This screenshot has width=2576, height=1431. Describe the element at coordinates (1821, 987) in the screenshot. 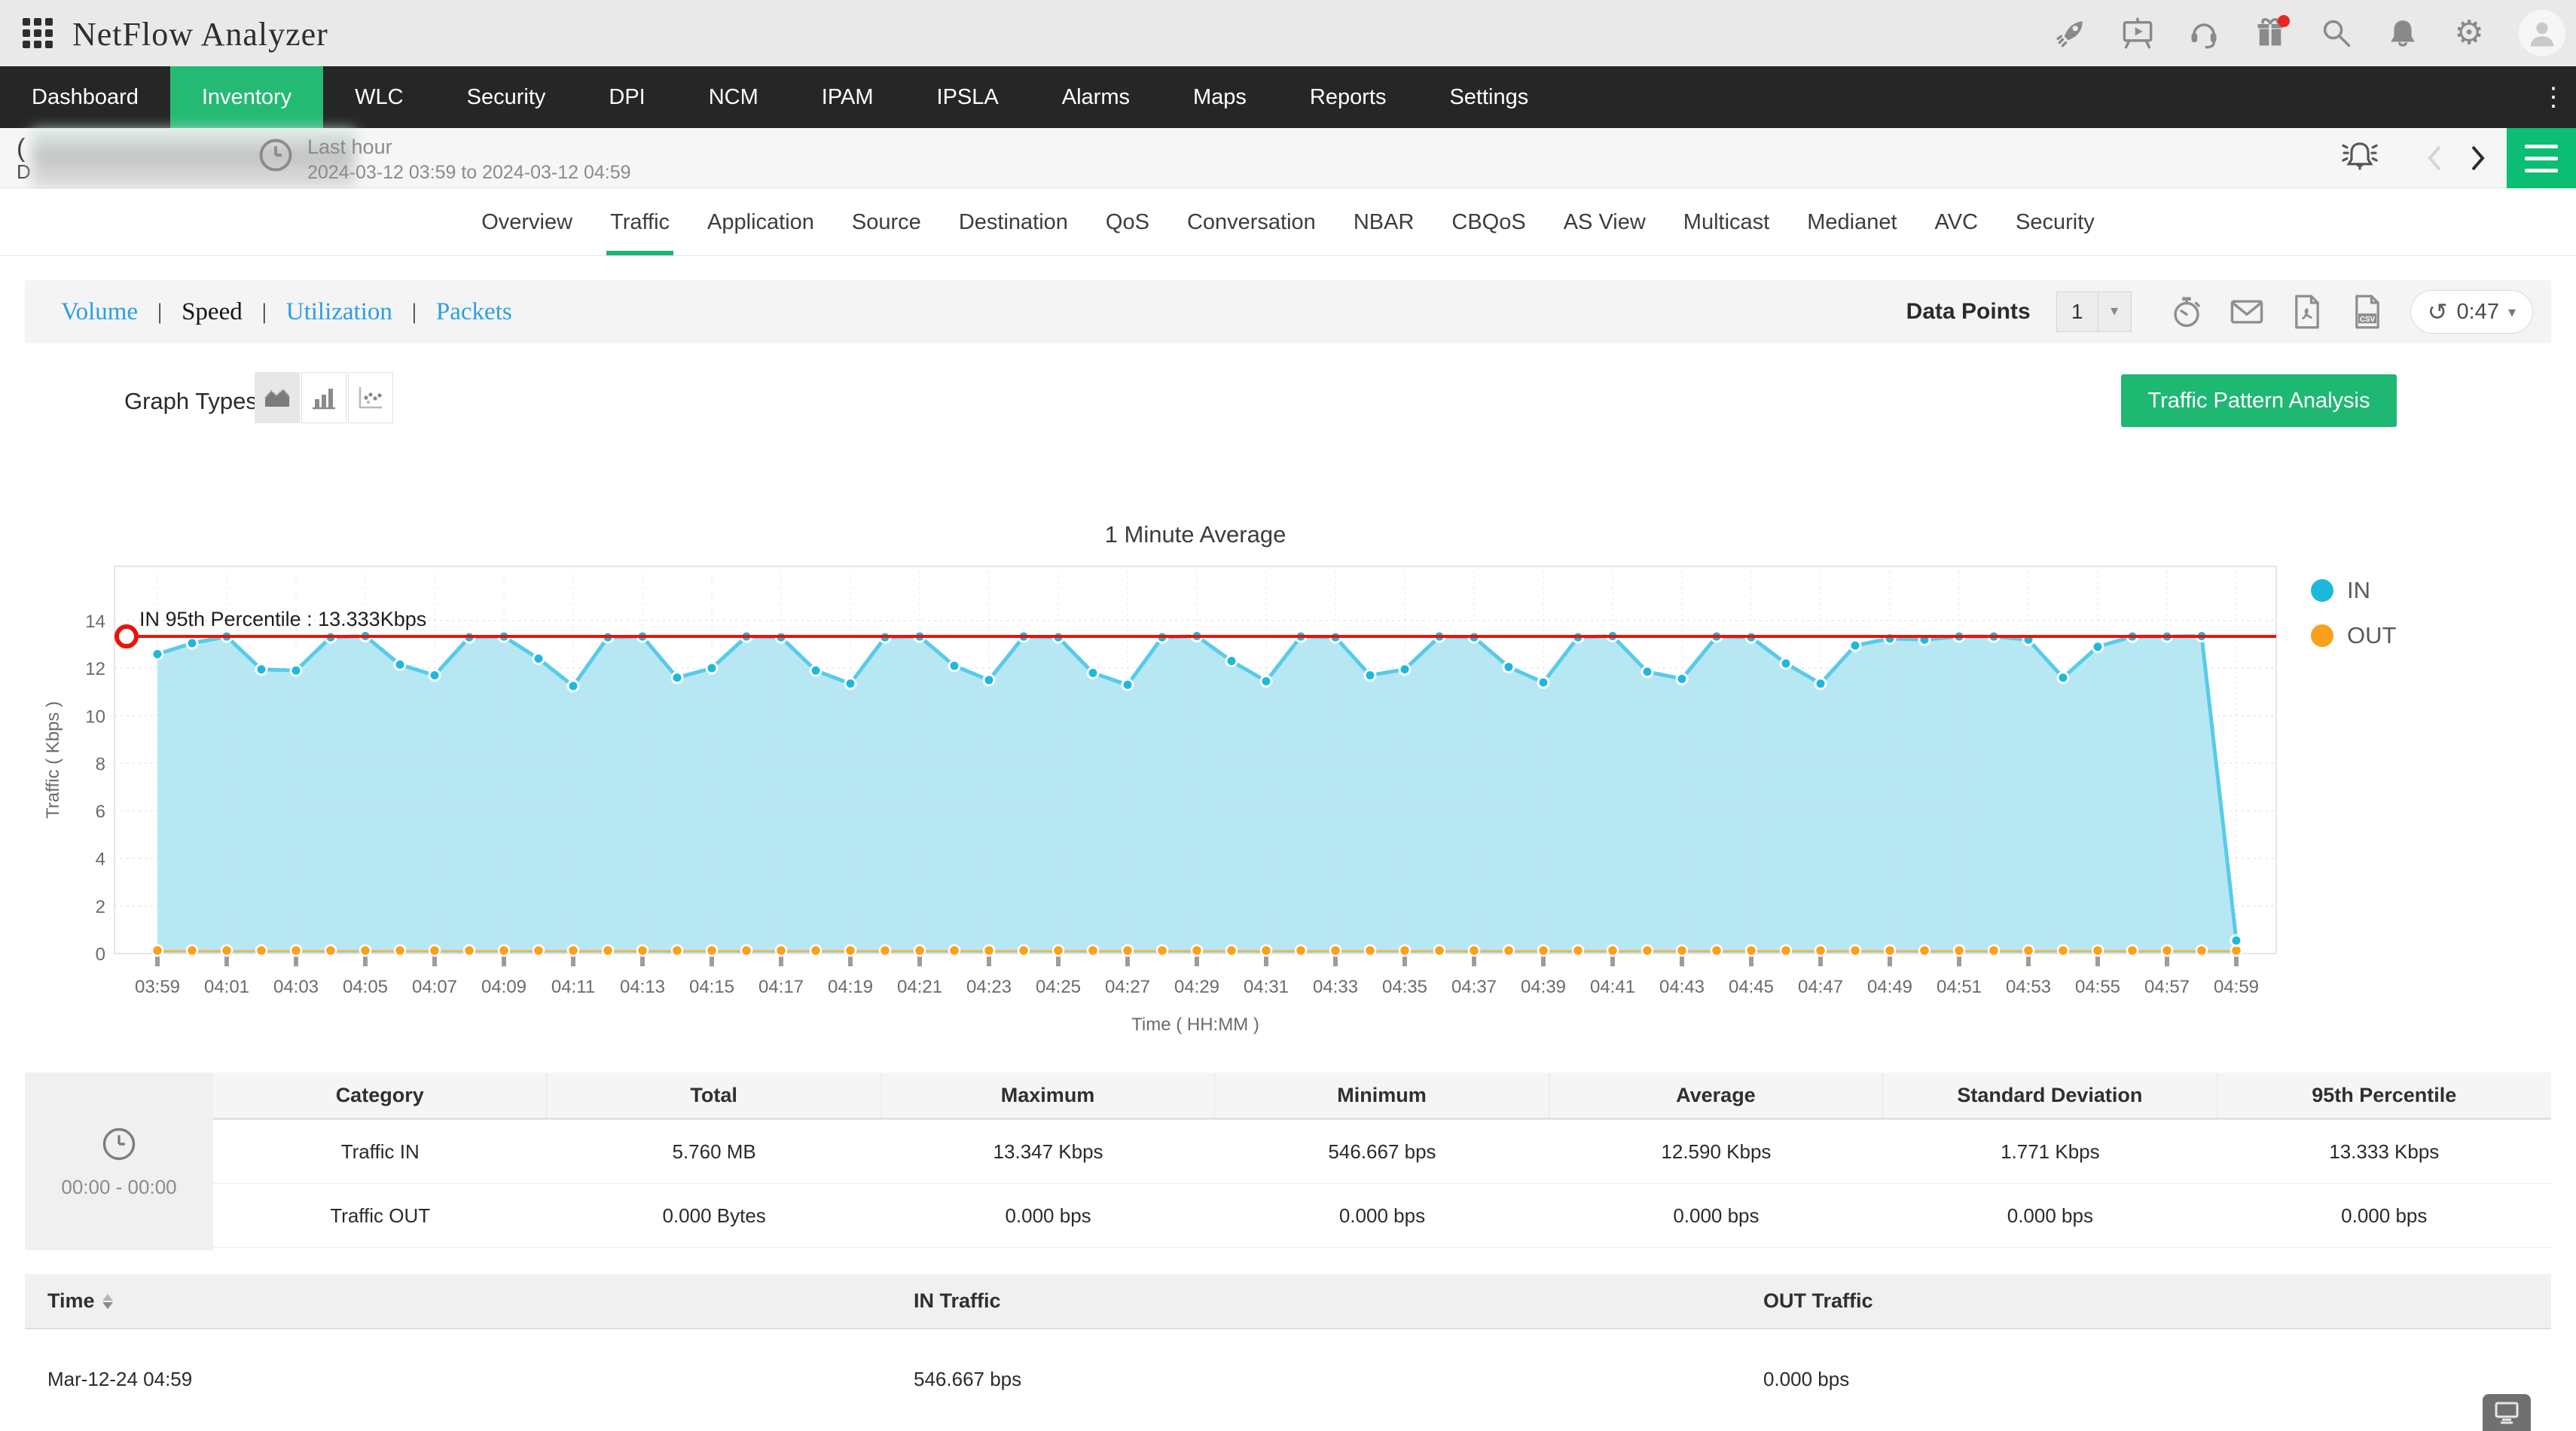

I see `svg-text: 04:47` at that location.